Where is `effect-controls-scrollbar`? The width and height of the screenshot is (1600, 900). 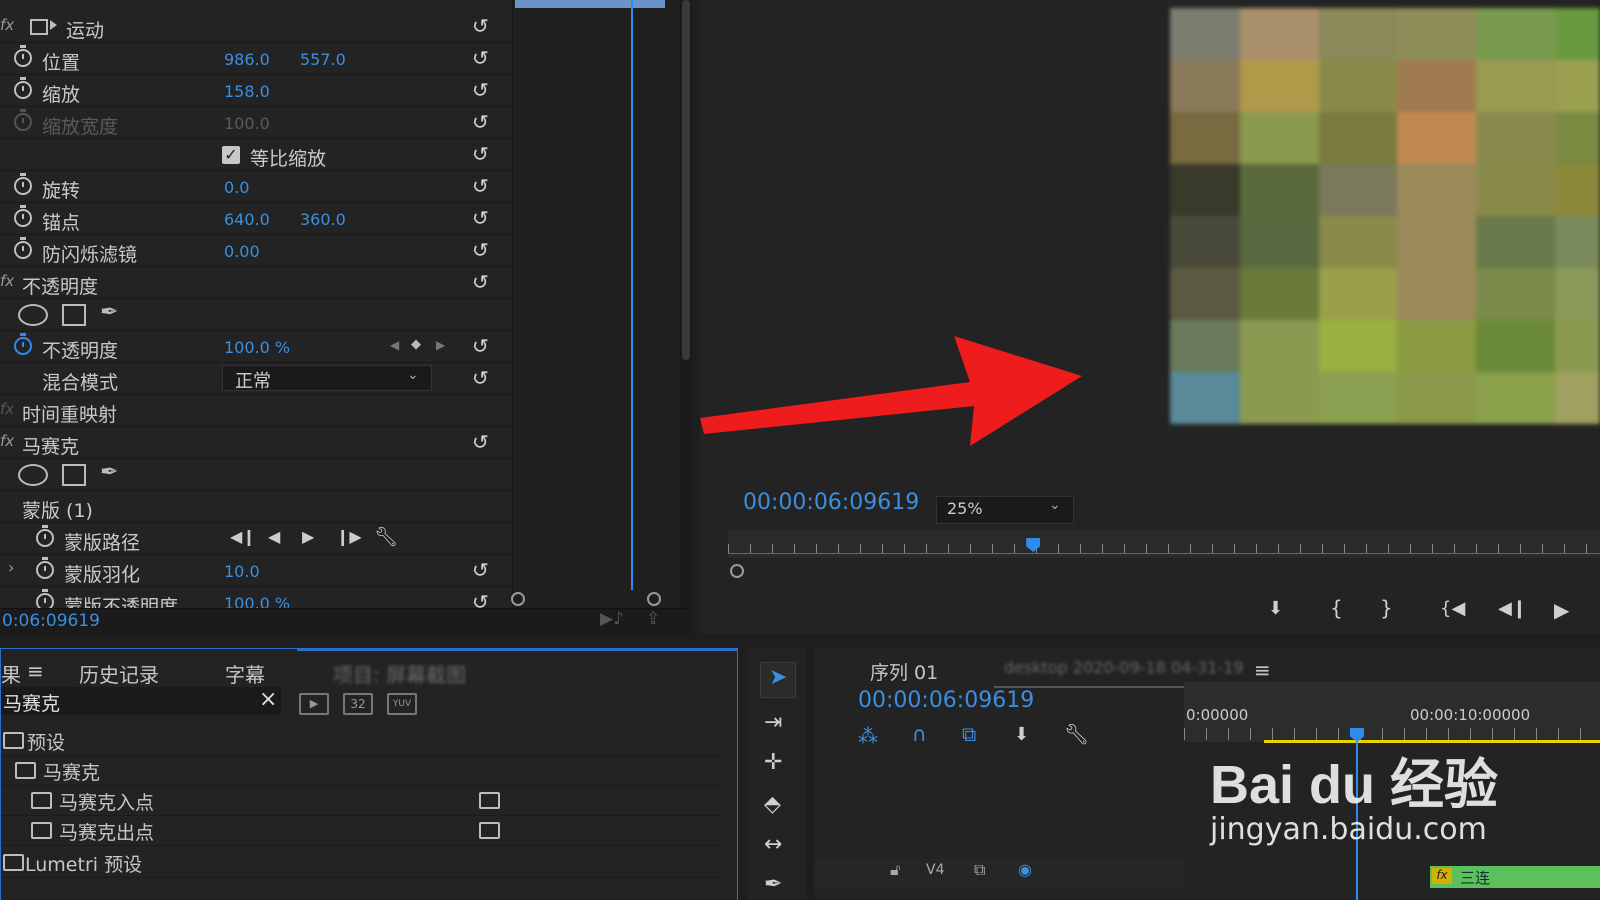 effect-controls-scrollbar is located at coordinates (686, 304).